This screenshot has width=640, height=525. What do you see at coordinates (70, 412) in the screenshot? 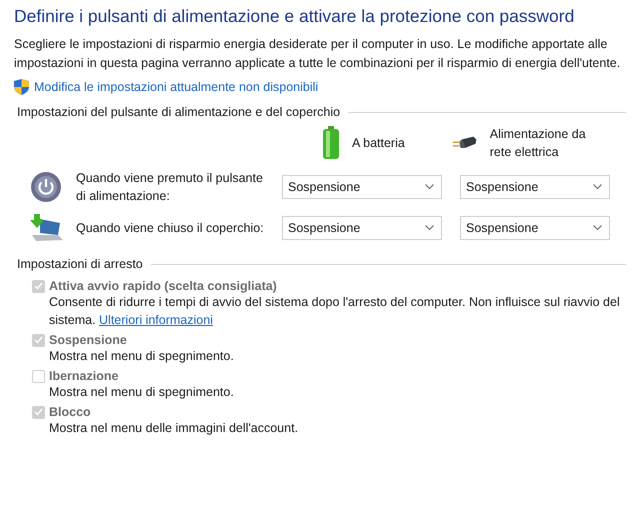
I see `option-label: Blocco` at bounding box center [70, 412].